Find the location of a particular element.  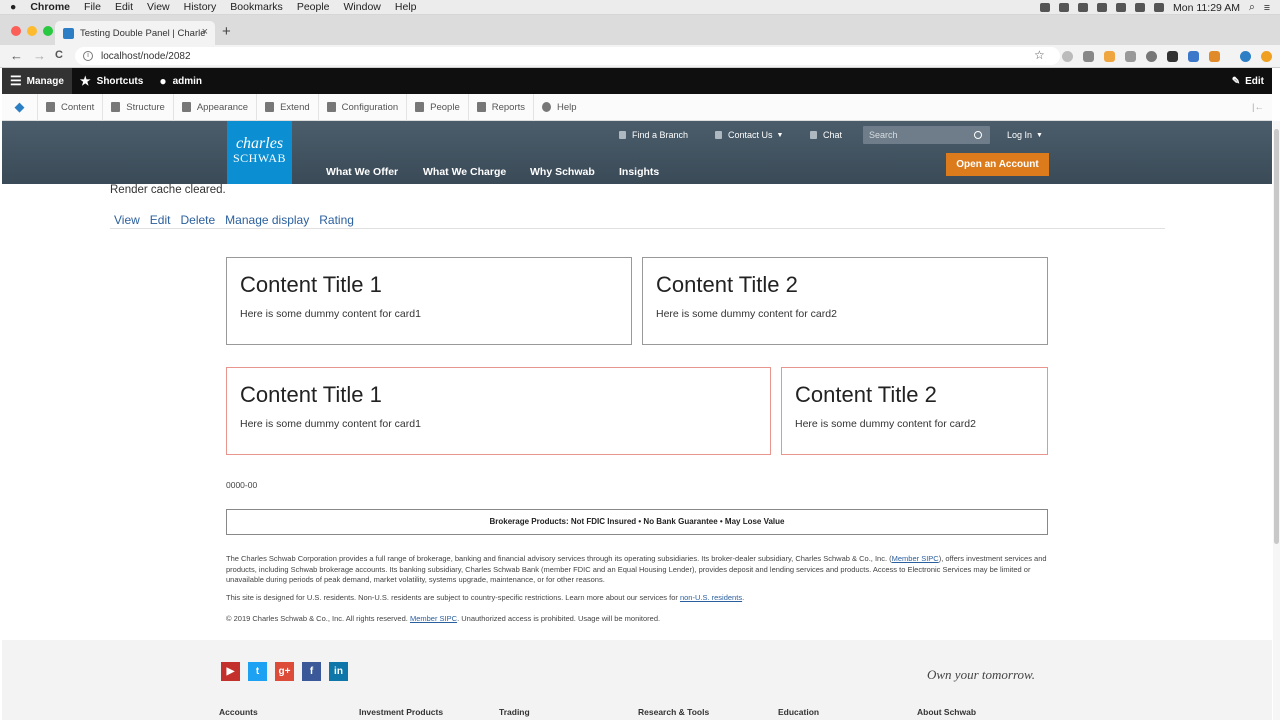

edit-toggle-button: ✎ Edit is located at coordinates (1248, 81).